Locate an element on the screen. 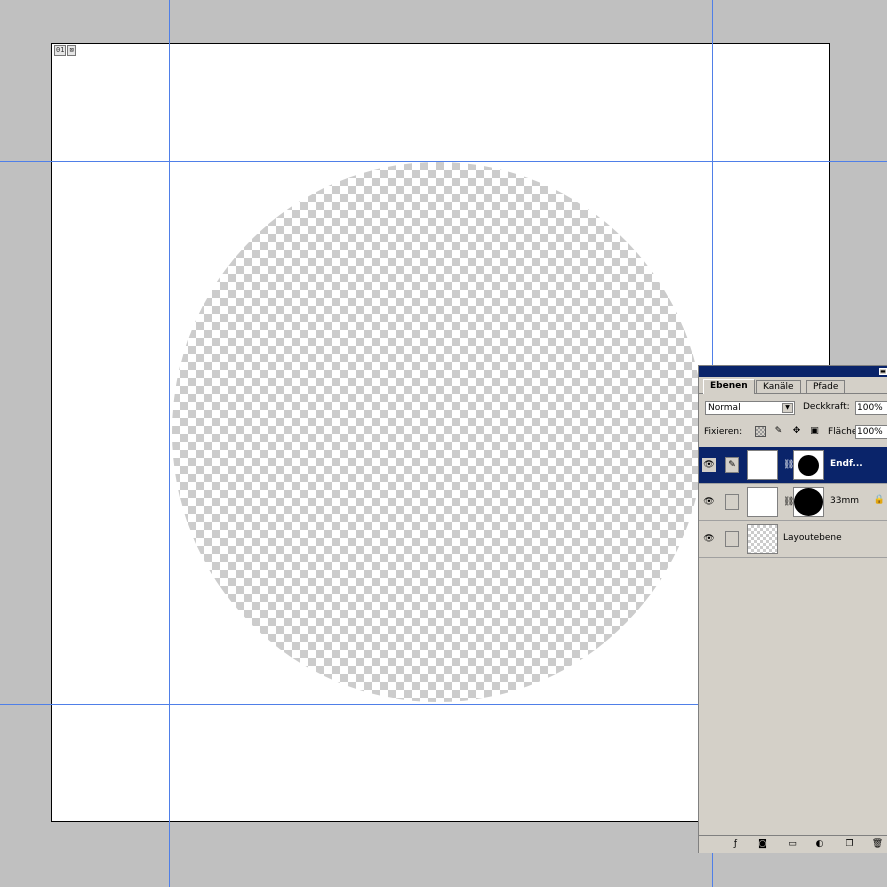  trash-icon: 🗑 is located at coordinates (877, 844).